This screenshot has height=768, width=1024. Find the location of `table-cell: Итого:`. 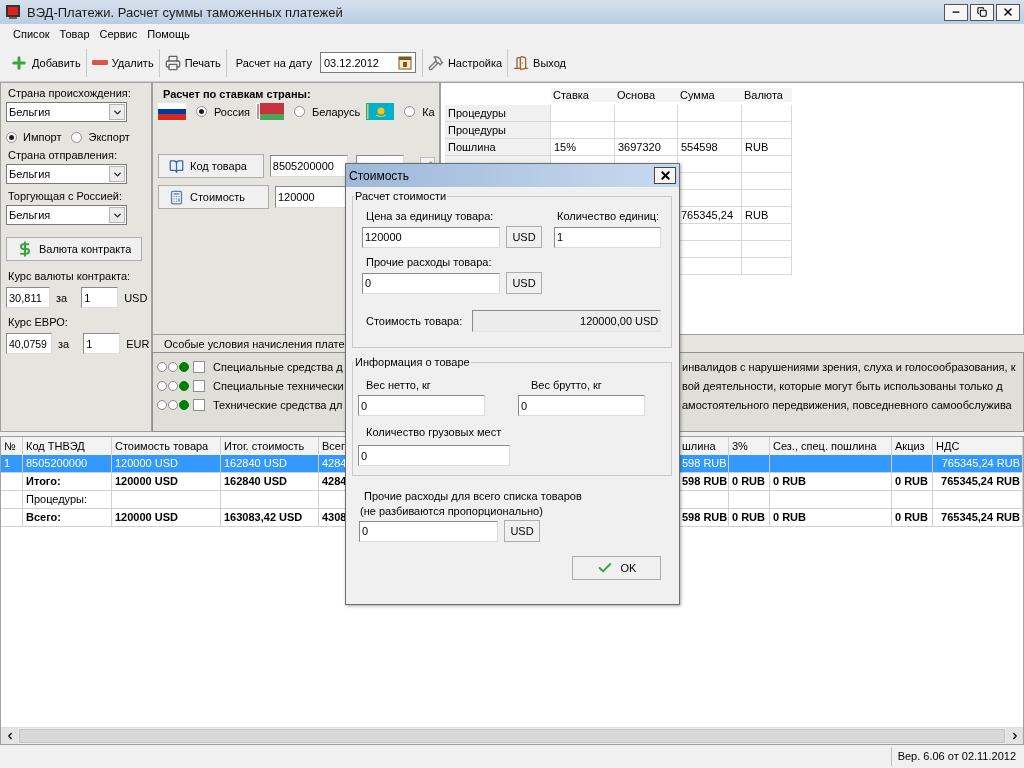

table-cell: Итого: is located at coordinates (67, 482).